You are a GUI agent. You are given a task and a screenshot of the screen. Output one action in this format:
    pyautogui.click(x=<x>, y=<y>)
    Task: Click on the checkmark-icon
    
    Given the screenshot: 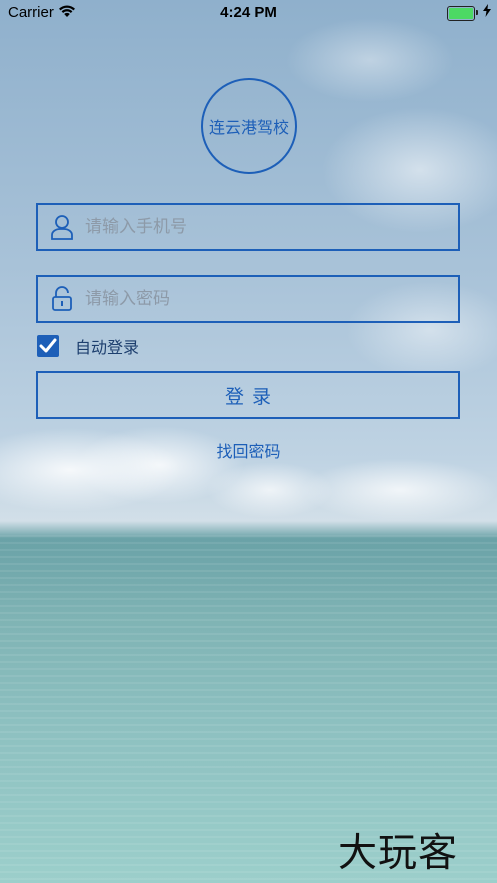 What is the action you would take?
    pyautogui.click(x=48, y=345)
    